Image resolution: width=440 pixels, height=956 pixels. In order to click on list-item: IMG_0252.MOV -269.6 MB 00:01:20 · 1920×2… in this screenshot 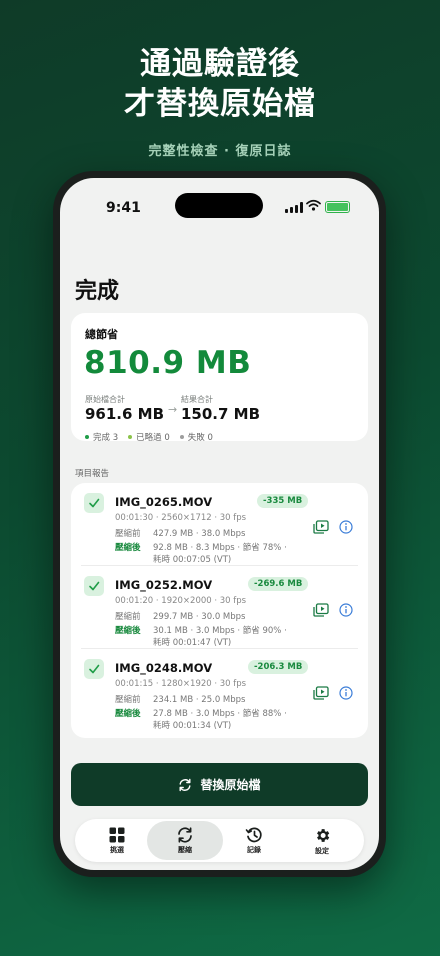, I will do `click(219, 607)`.